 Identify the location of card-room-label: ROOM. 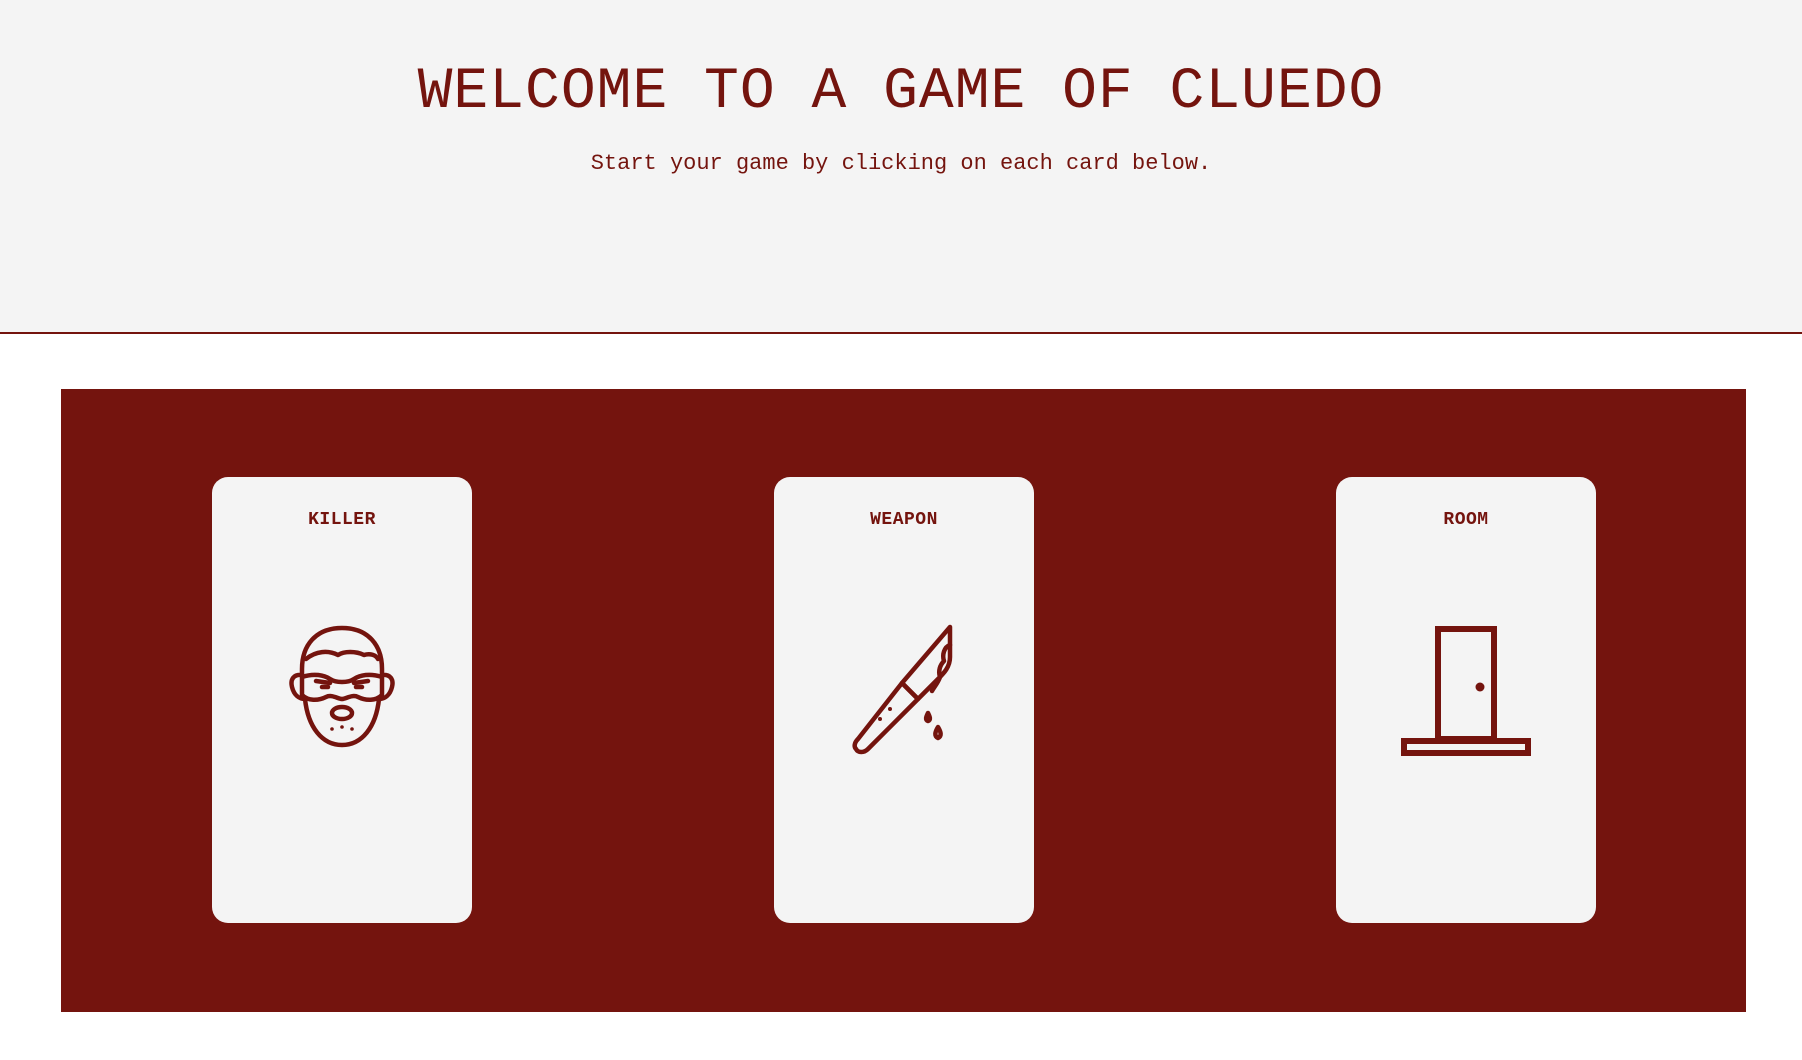
(1466, 520).